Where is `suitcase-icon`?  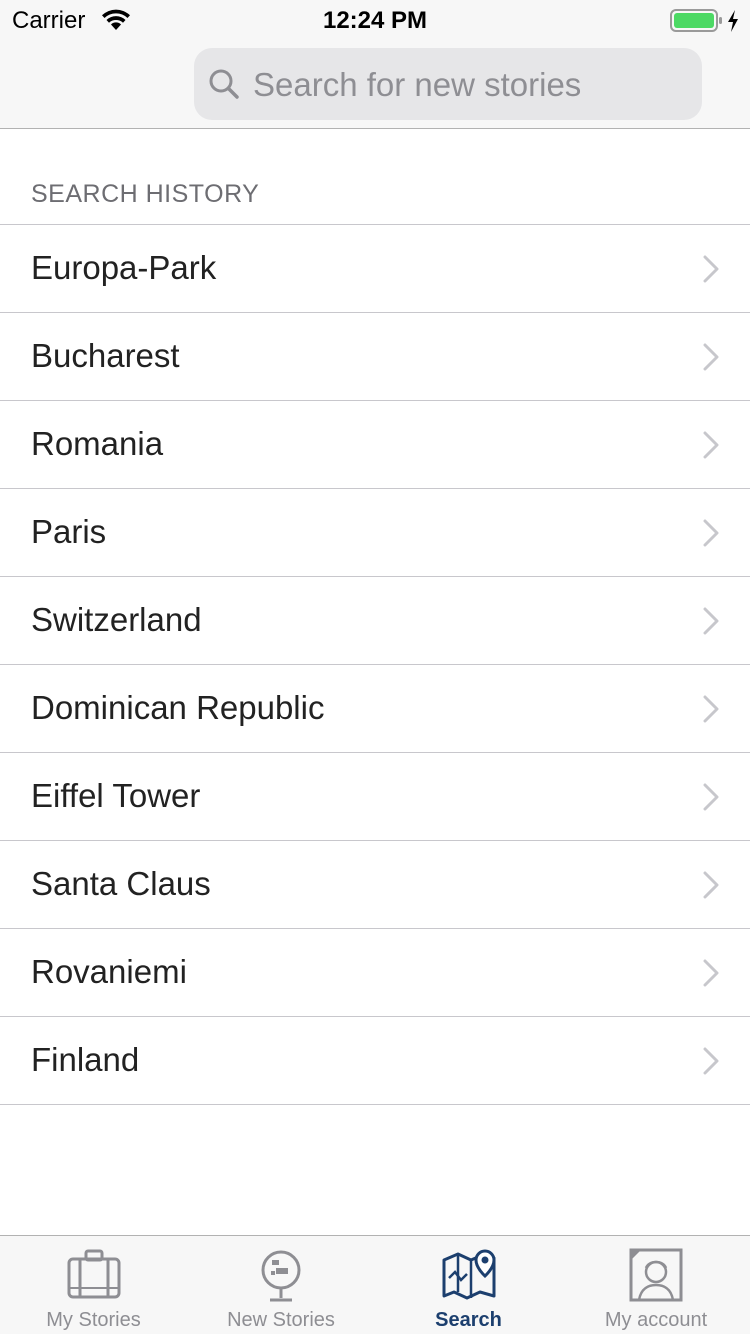 suitcase-icon is located at coordinates (94, 1277).